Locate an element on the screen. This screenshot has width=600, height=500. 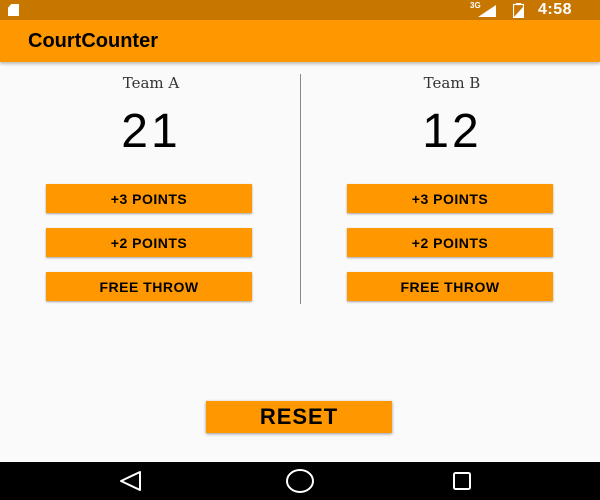
recent-apps-icon is located at coordinates (462, 481).